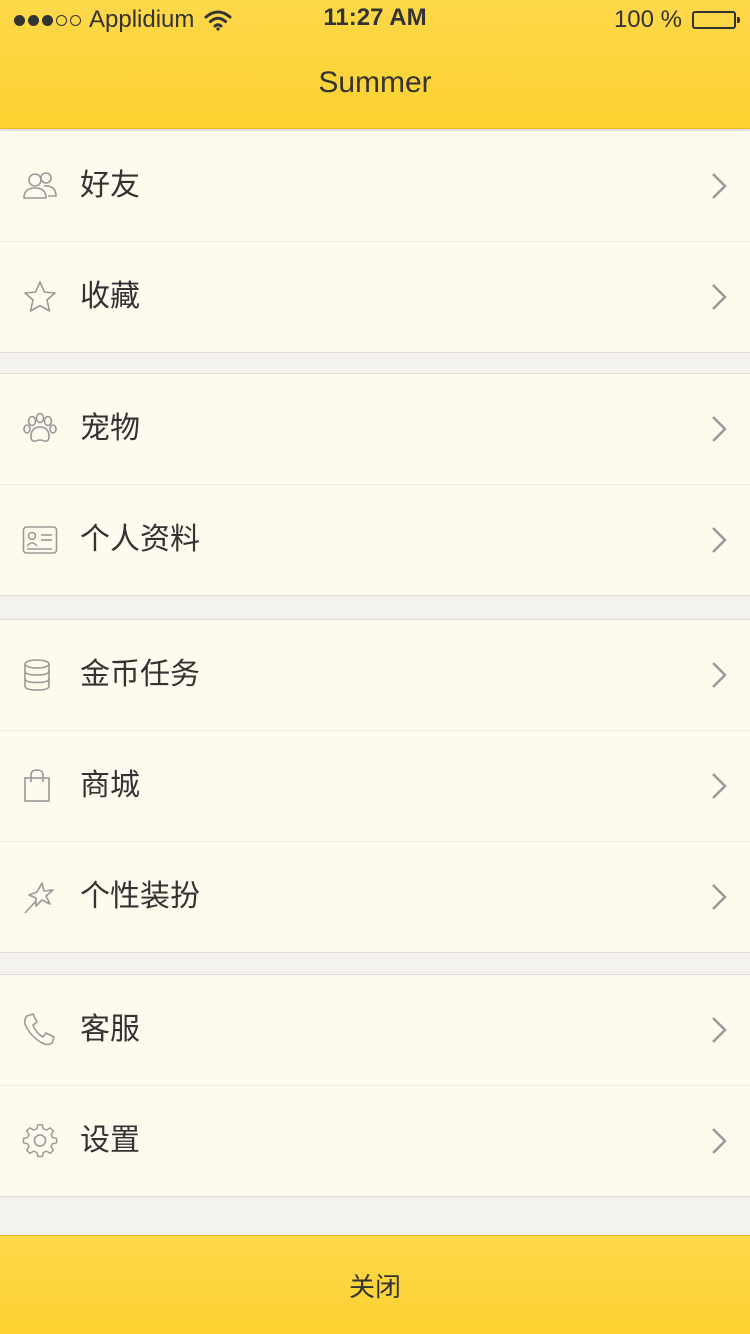 Image resolution: width=750 pixels, height=1334 pixels. What do you see at coordinates (375, 675) in the screenshot?
I see `menu-item-coin-tasks: 金币任务` at bounding box center [375, 675].